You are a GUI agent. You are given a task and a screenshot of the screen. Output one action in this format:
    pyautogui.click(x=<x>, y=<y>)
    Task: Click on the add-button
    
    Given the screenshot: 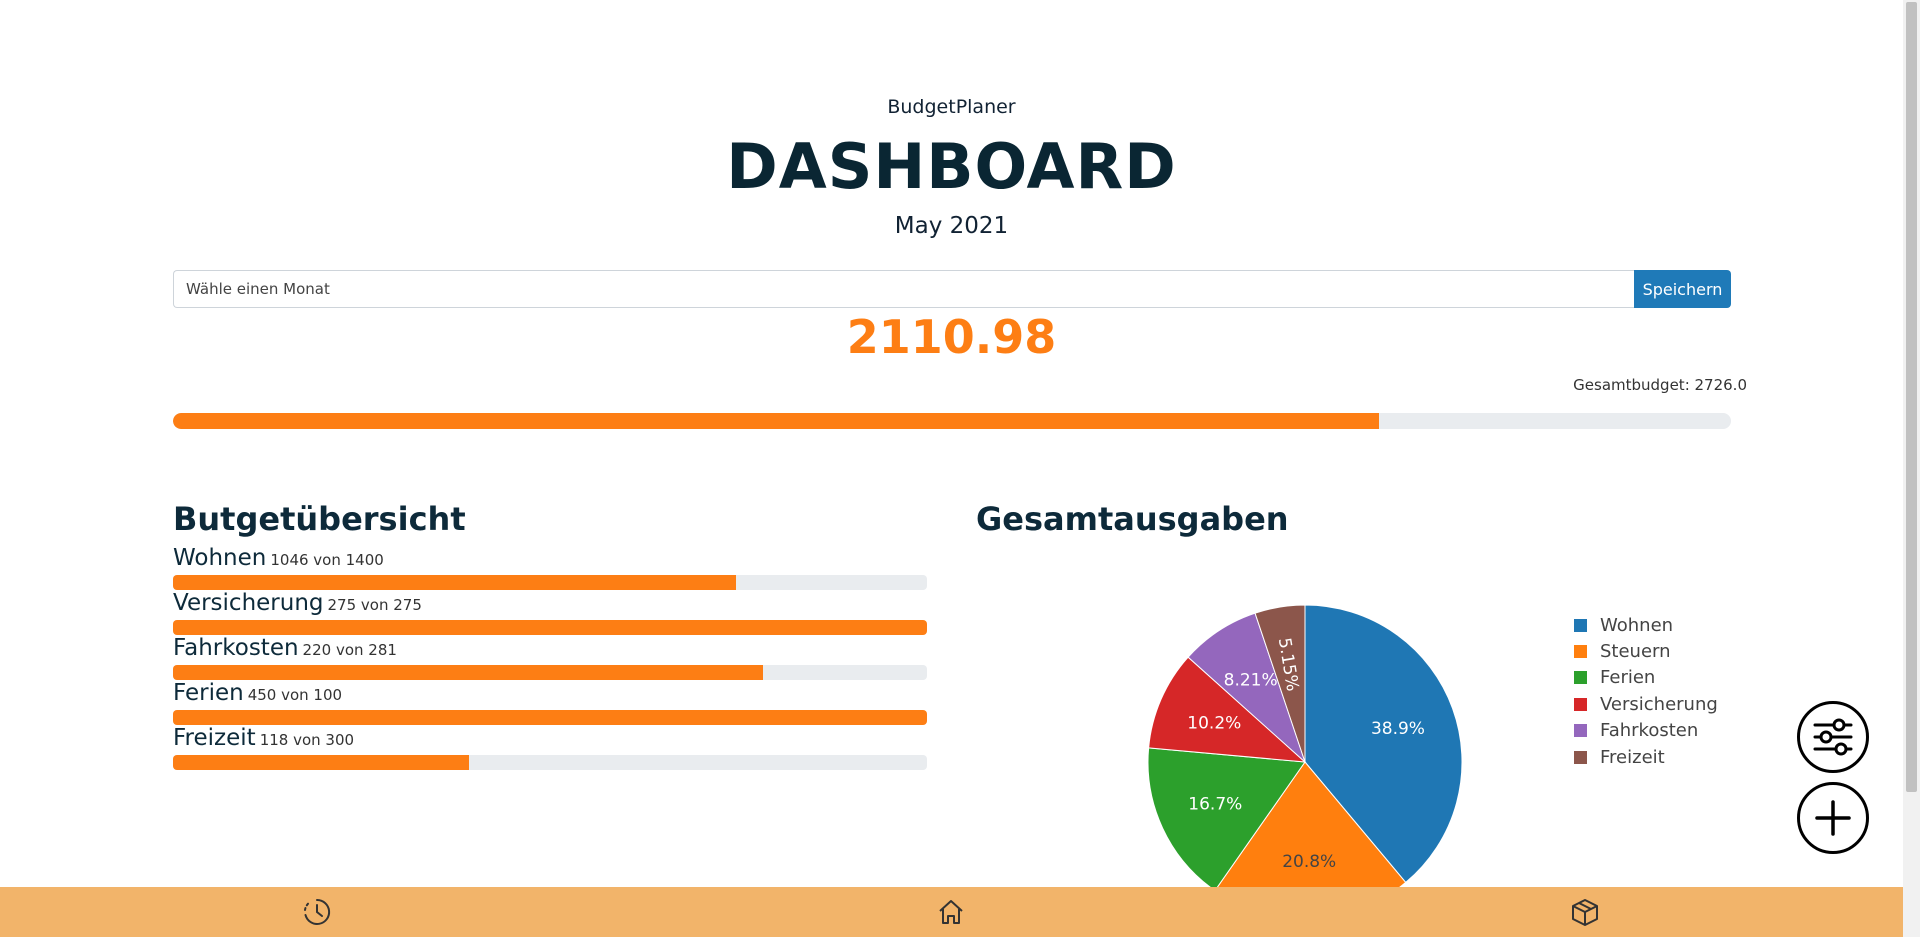 What is the action you would take?
    pyautogui.click(x=1833, y=818)
    